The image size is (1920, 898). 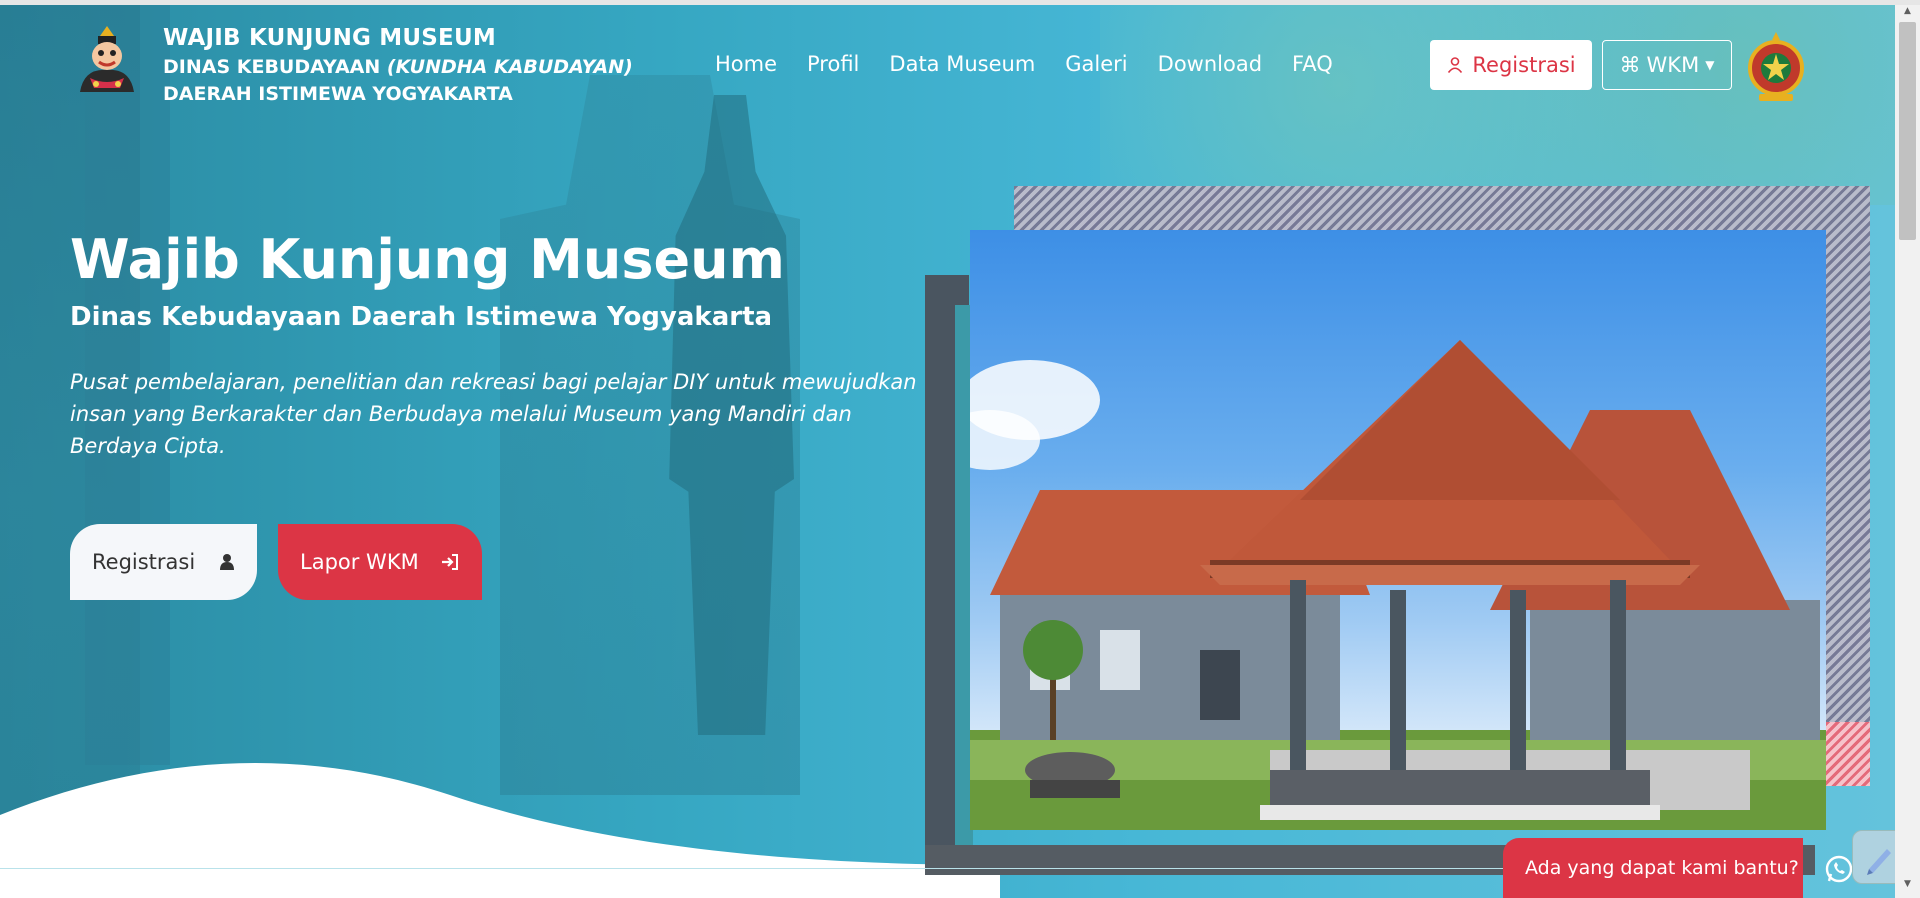 What do you see at coordinates (329, 38) in the screenshot?
I see `brand-title: WAJIB KUNJUNG MUSEUM` at bounding box center [329, 38].